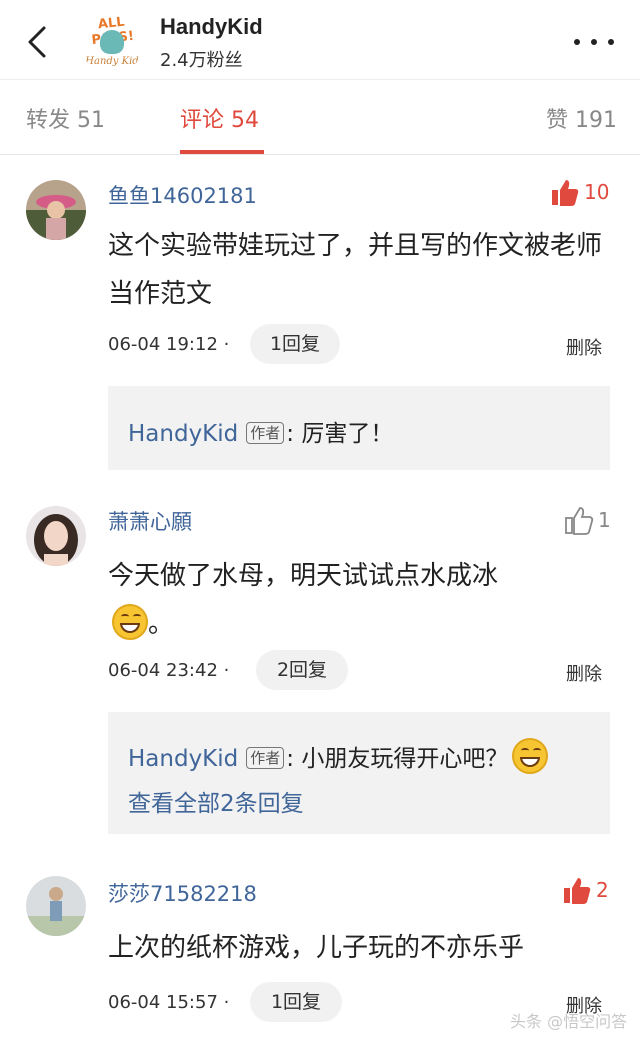  Describe the element at coordinates (163, 1002) in the screenshot. I see `timestamp-text: 06-04 15:57` at that location.